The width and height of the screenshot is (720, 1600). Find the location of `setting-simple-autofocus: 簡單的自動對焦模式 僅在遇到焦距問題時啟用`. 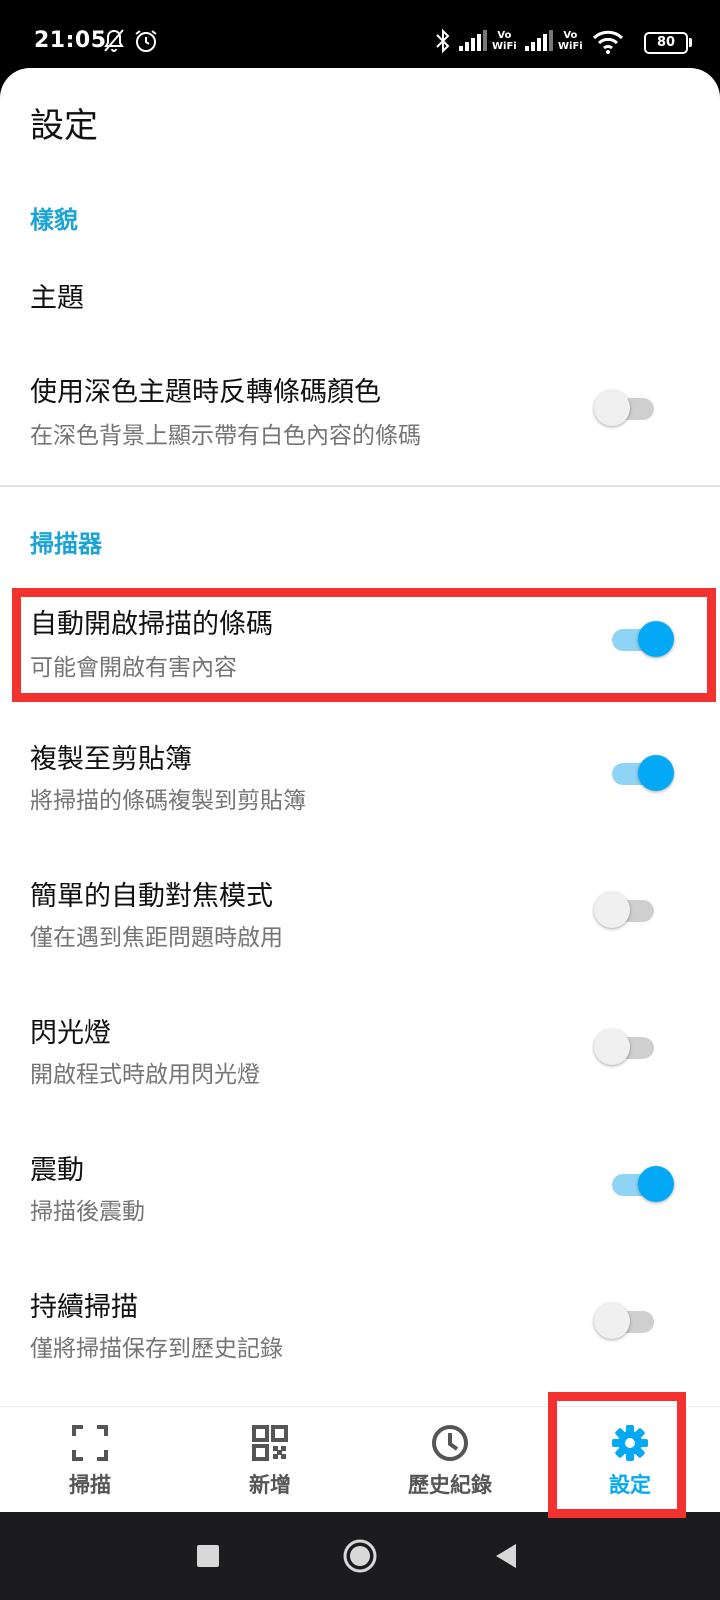

setting-simple-autofocus: 簡單的自動對焦模式 僅在遇到焦距問題時啟用 is located at coordinates (360, 917).